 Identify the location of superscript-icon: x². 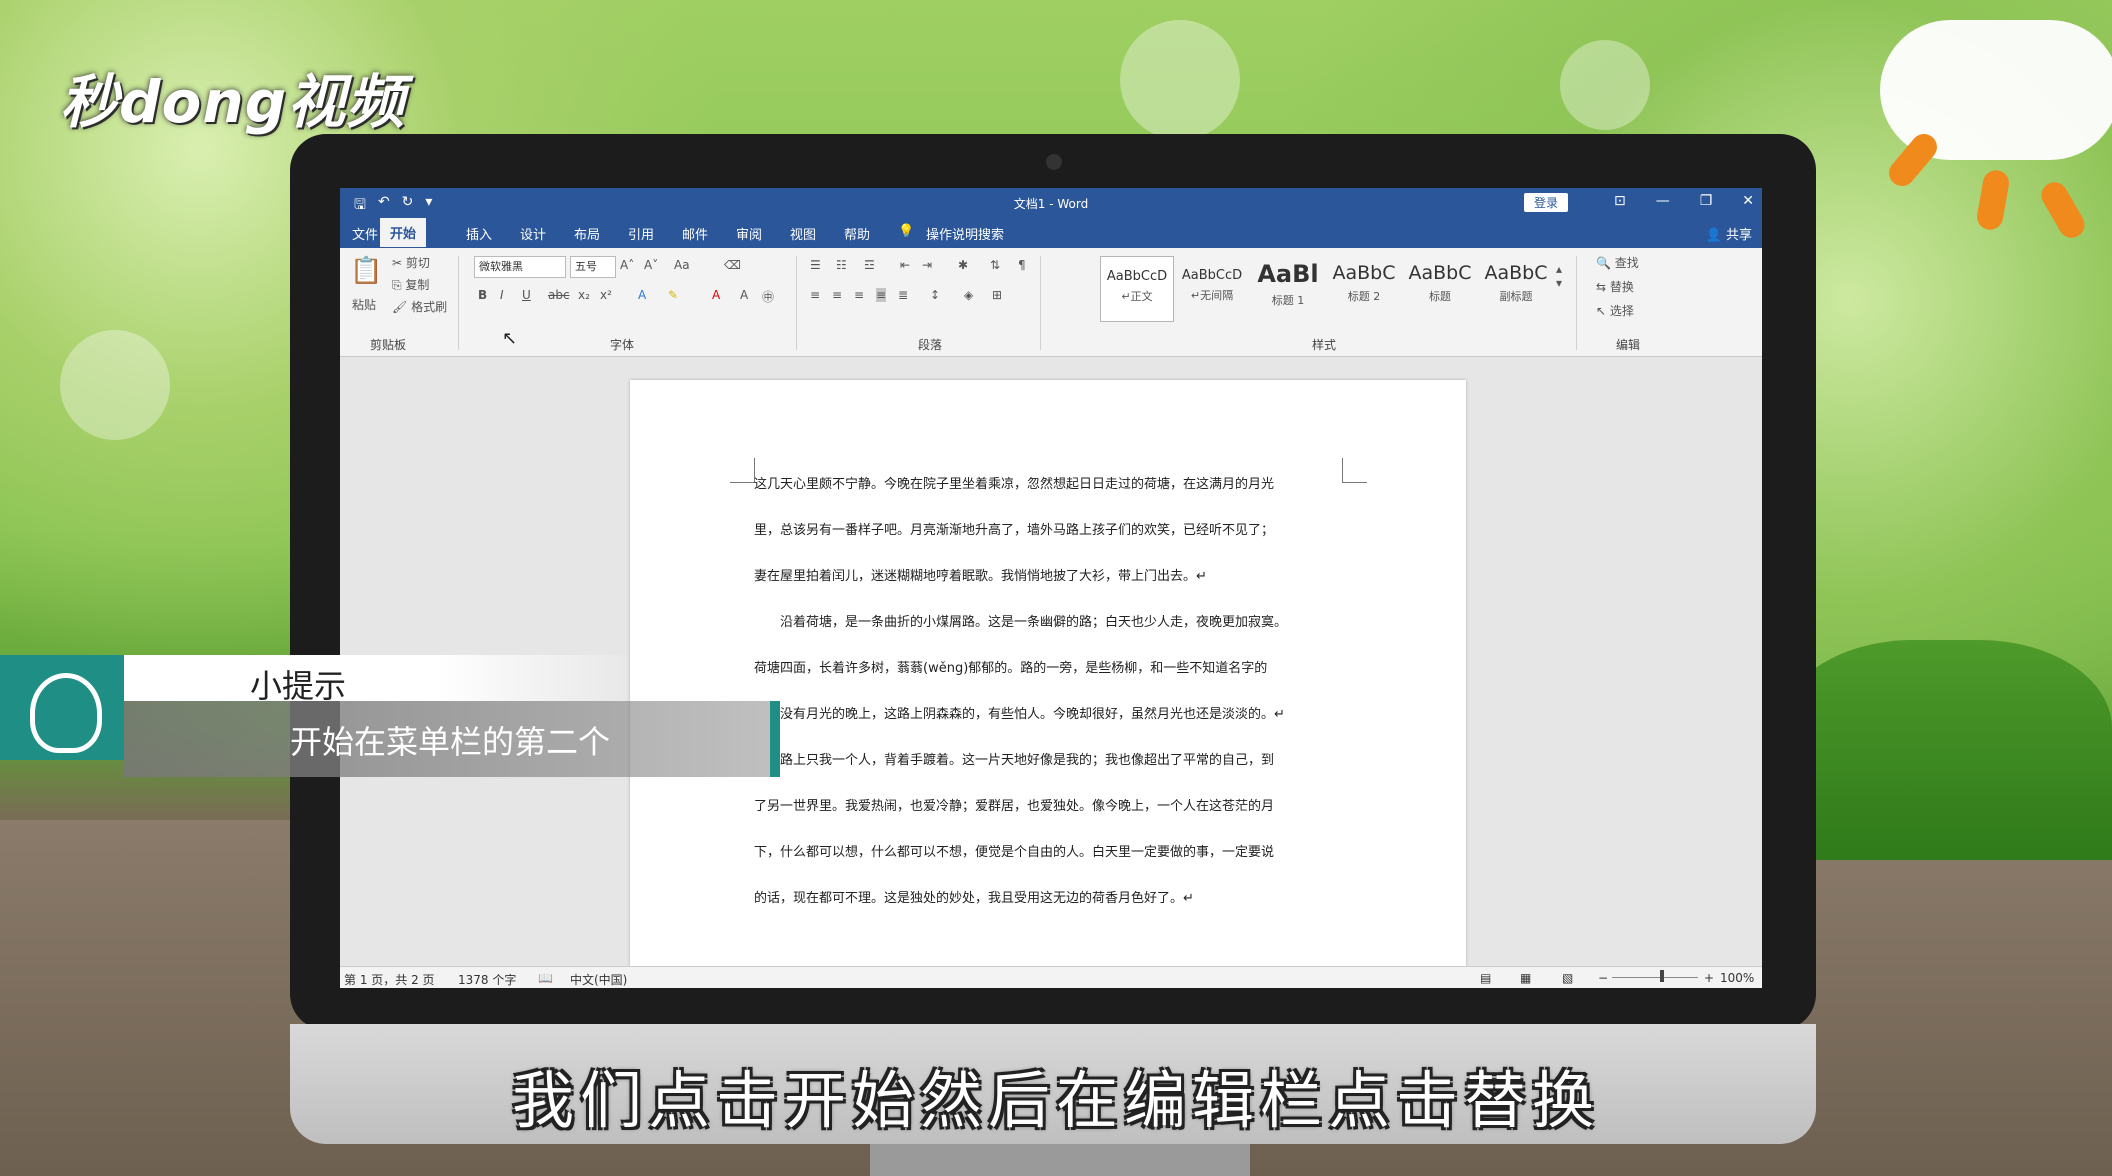
(606, 295).